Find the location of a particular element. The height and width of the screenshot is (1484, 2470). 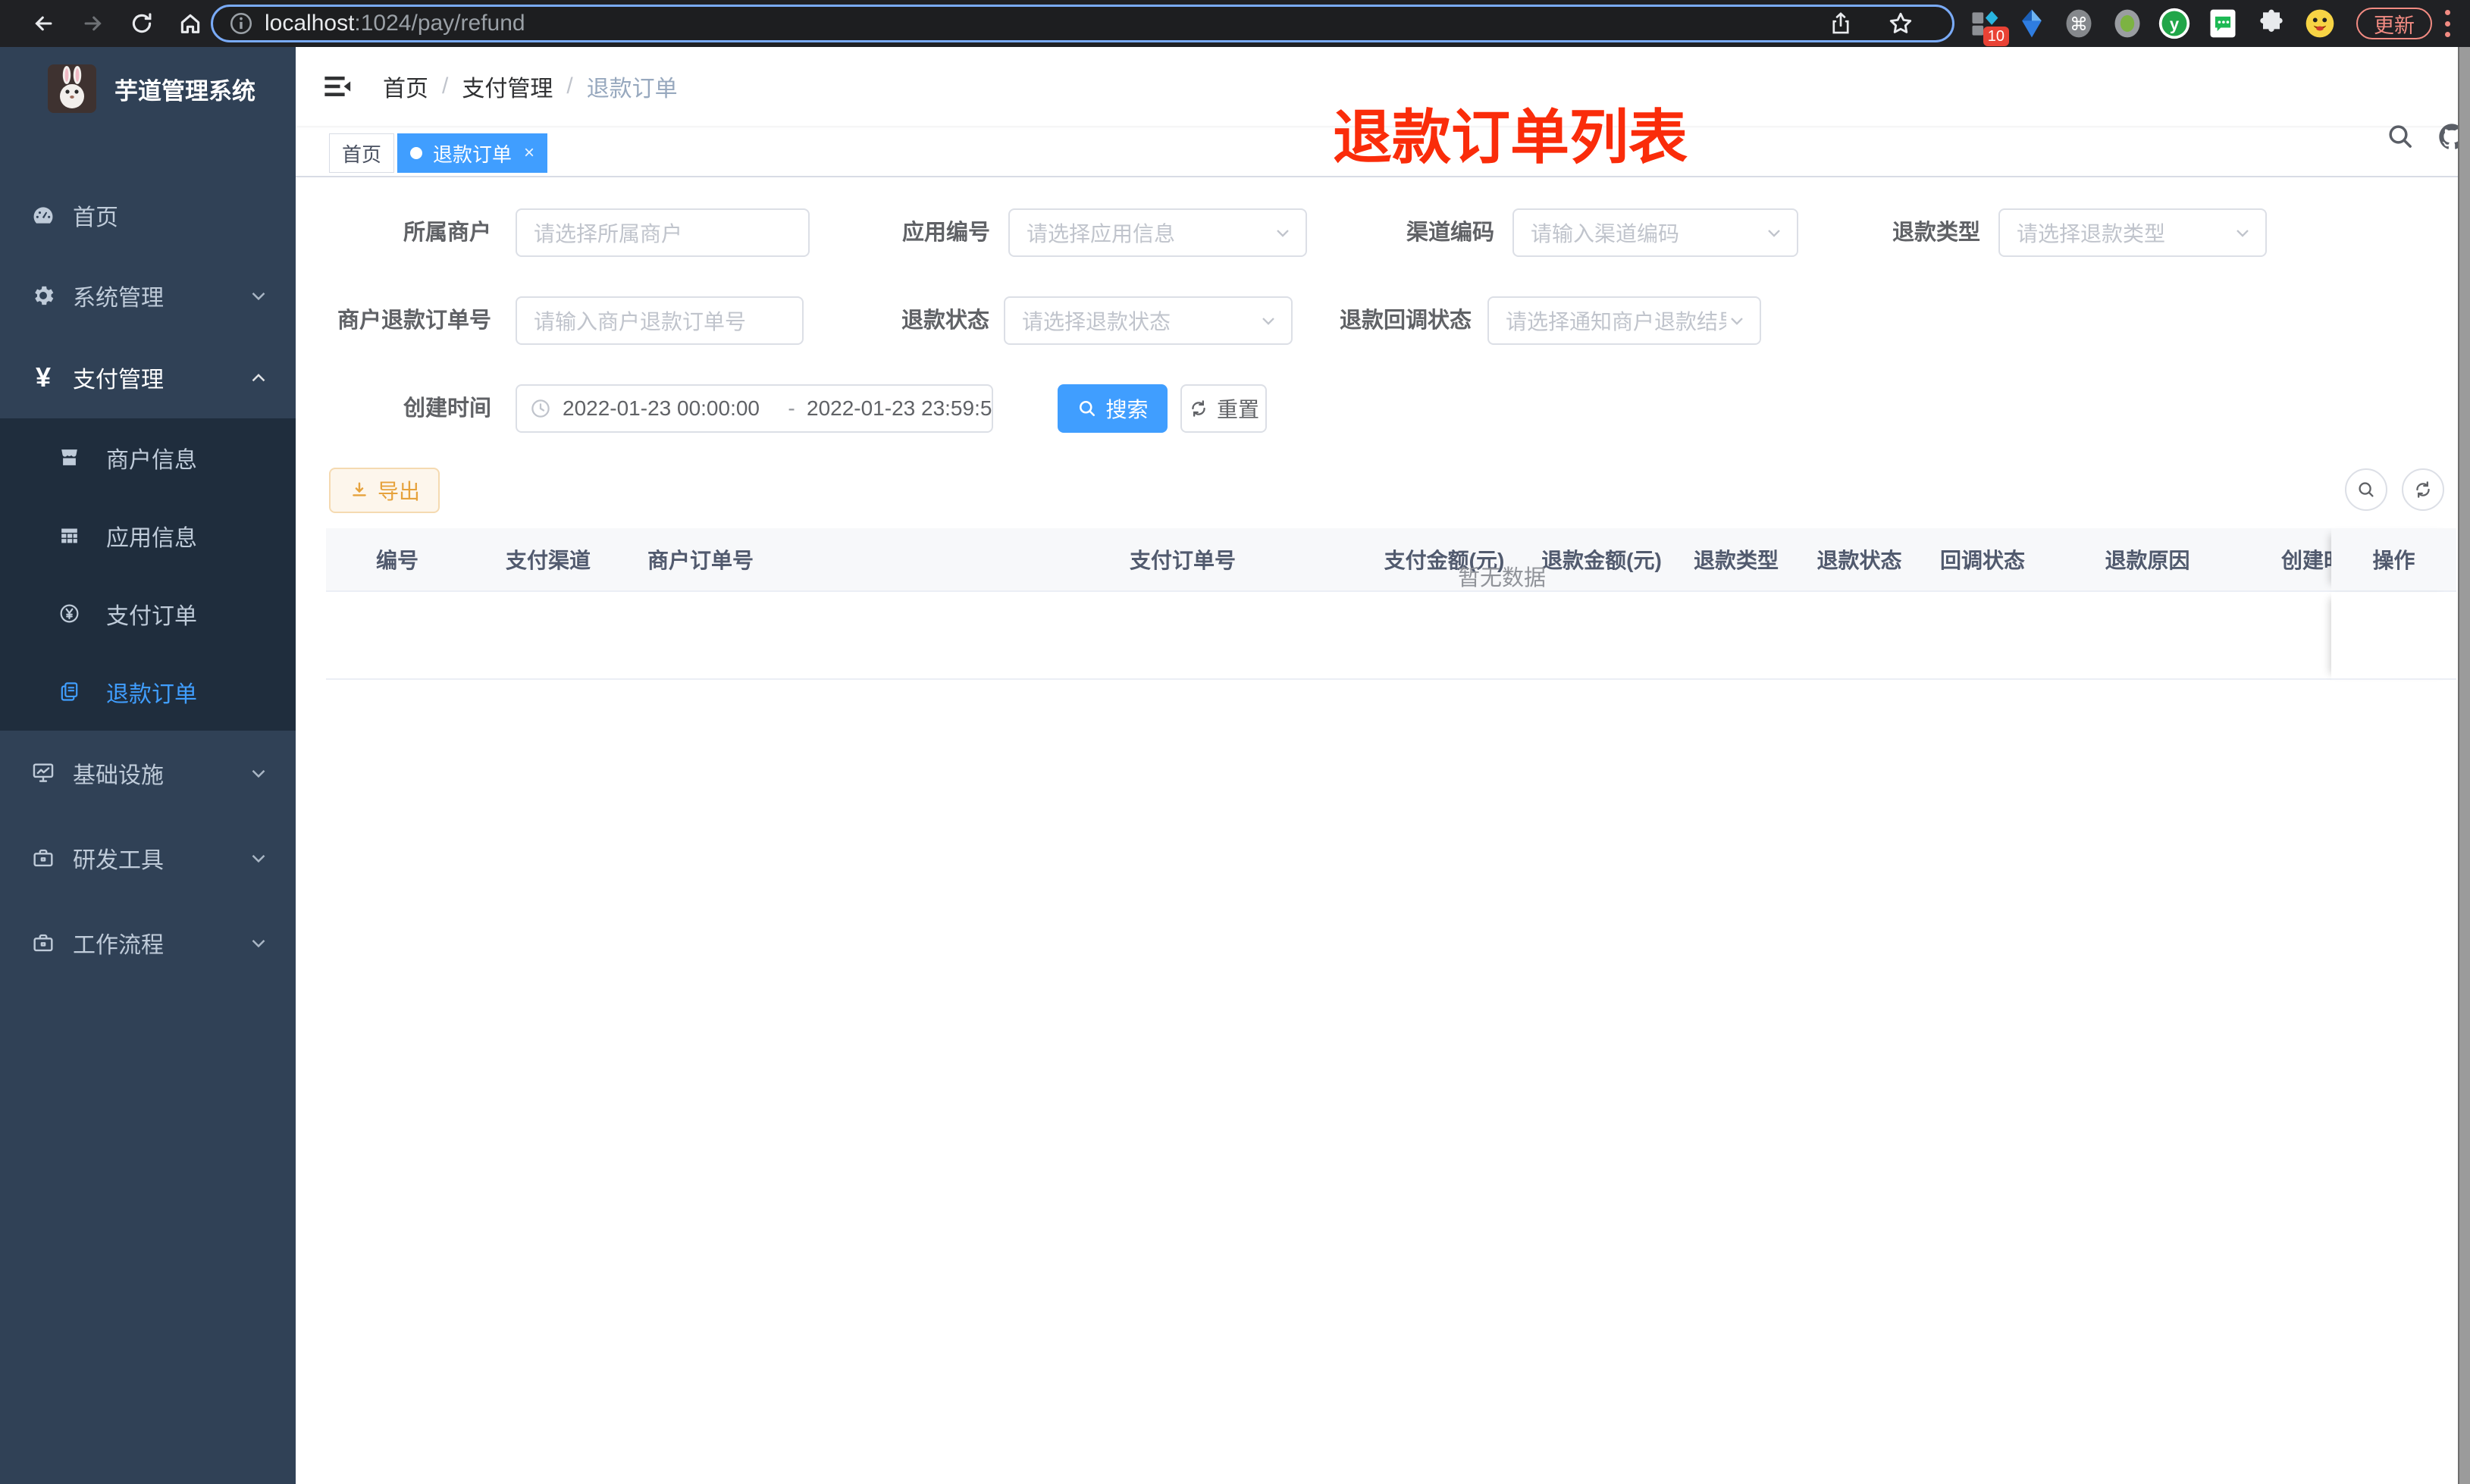

filter-input-5: 请输入商户退款订单号 is located at coordinates (660, 320).